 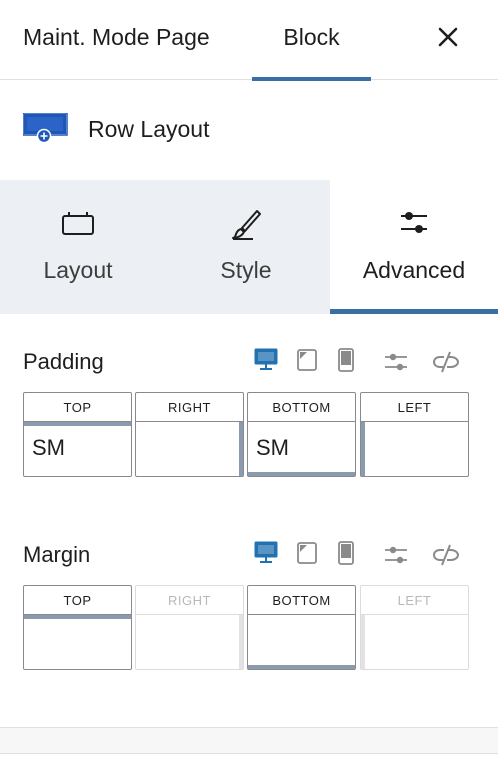 I want to click on tab-style-label: Style, so click(x=246, y=270).